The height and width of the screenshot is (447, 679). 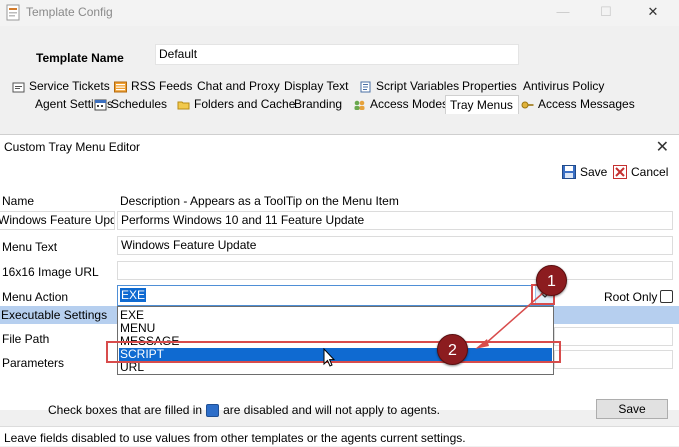 I want to click on callout-arrow, so click(x=514, y=316).